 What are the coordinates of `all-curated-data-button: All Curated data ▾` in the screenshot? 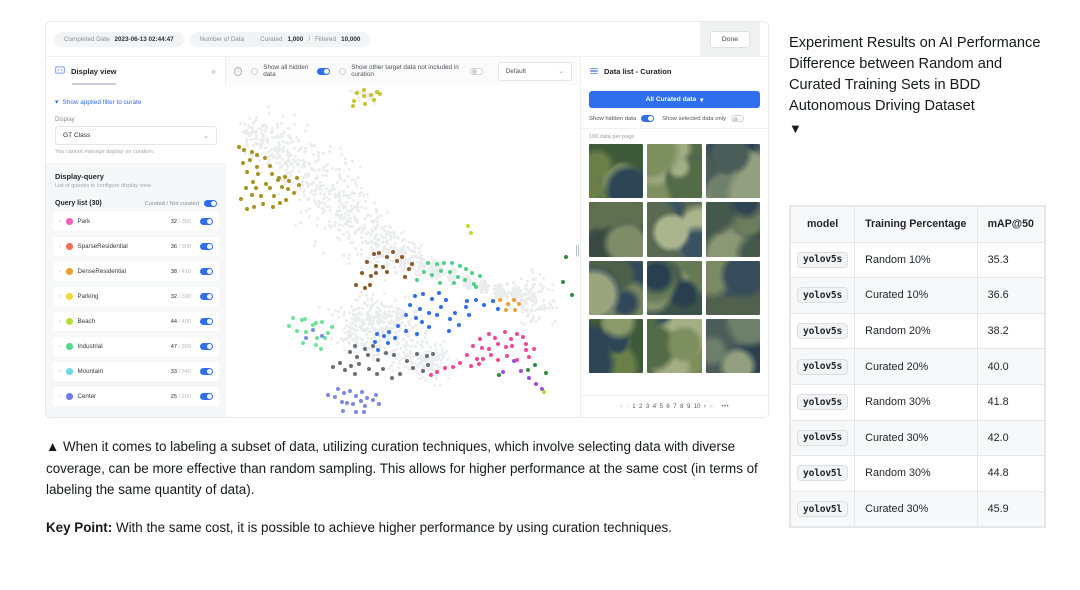 It's located at (674, 99).